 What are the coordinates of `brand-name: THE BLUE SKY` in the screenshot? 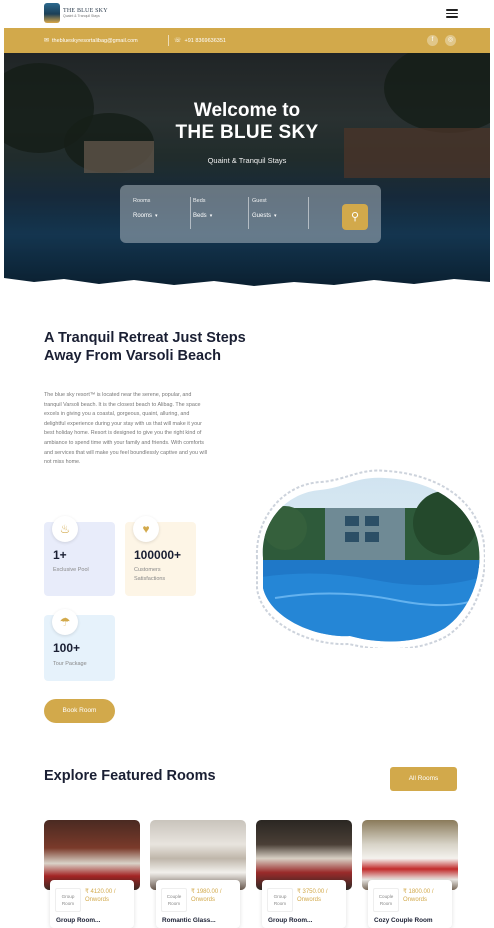 It's located at (85, 10).